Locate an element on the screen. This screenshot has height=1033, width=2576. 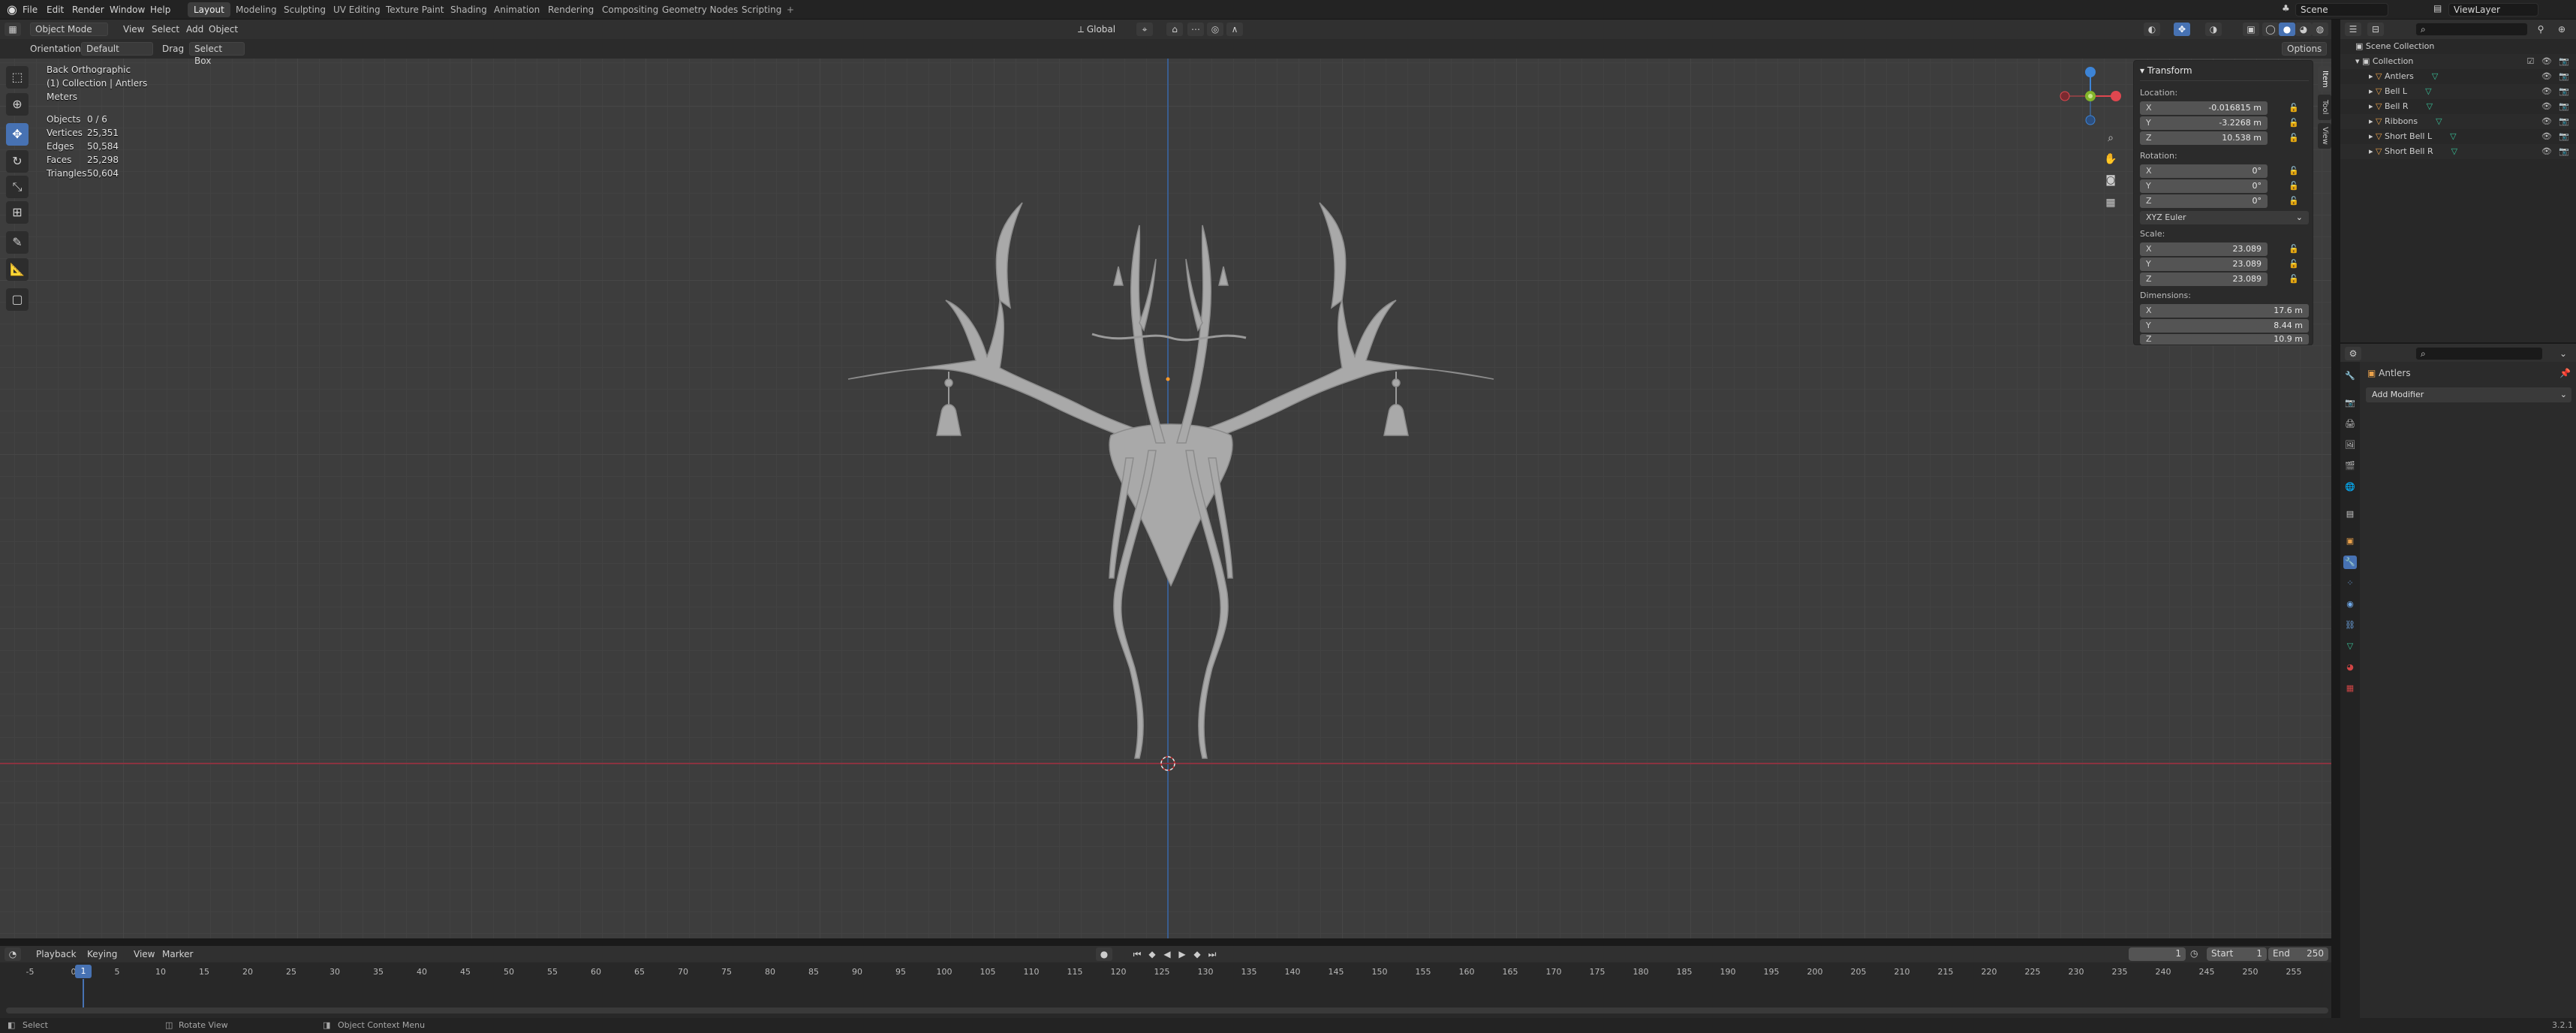
tab-texture-paint: Texture Paint is located at coordinates (415, 9).